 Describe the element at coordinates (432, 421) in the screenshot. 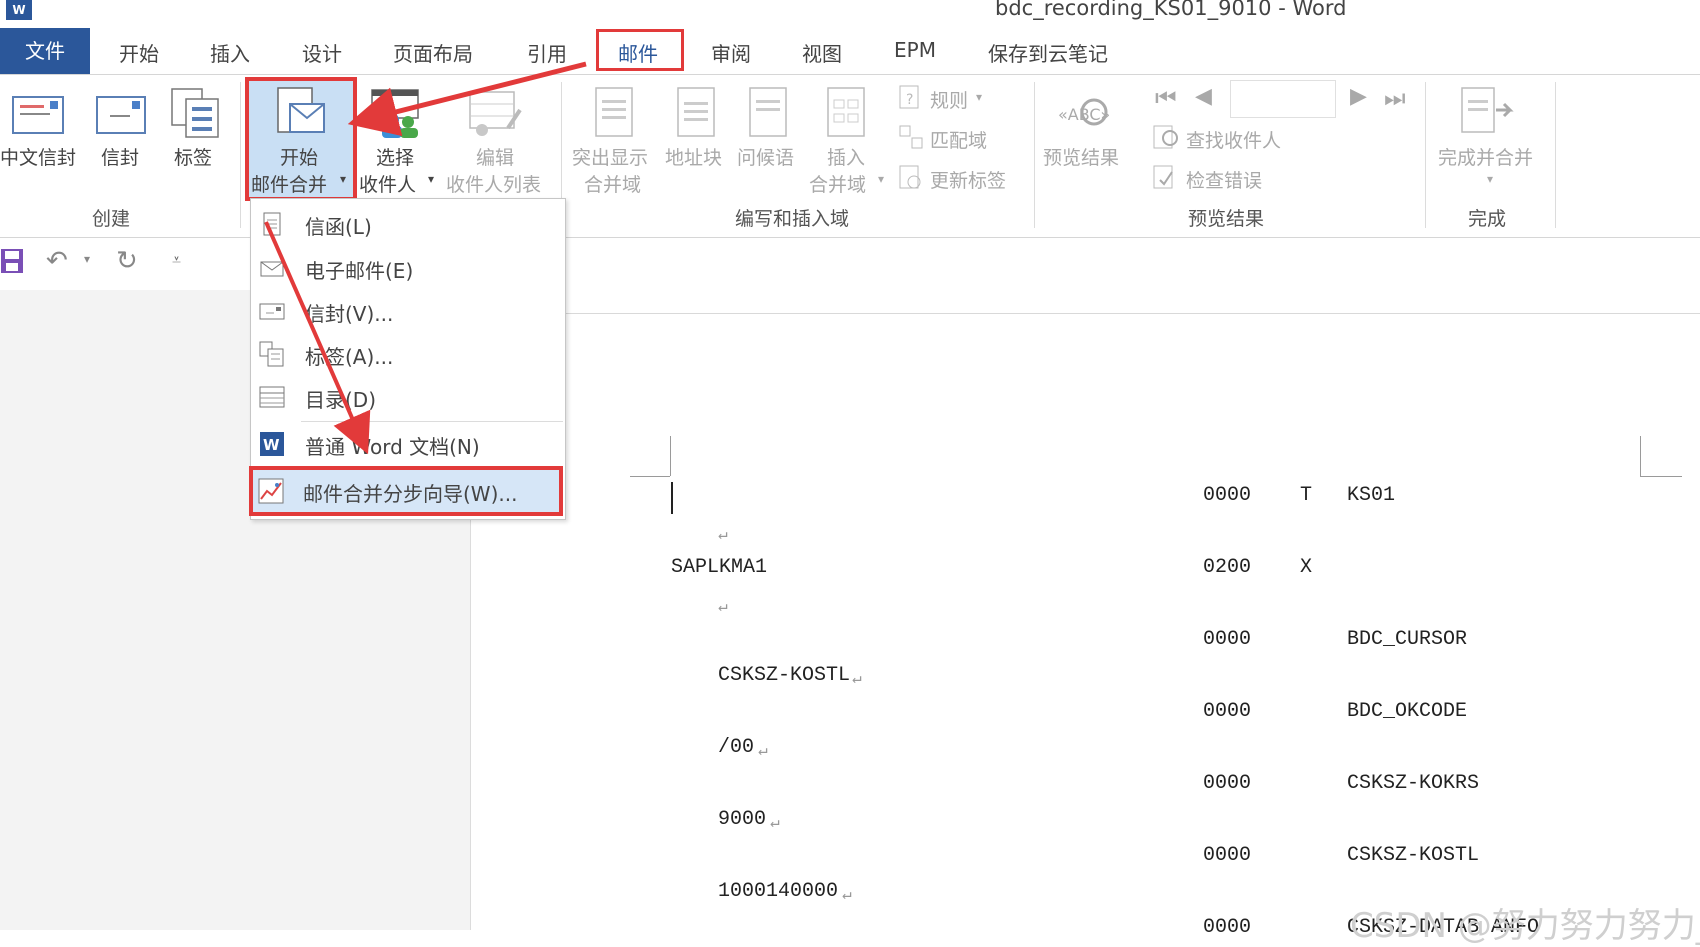

I see `menu-separator` at that location.